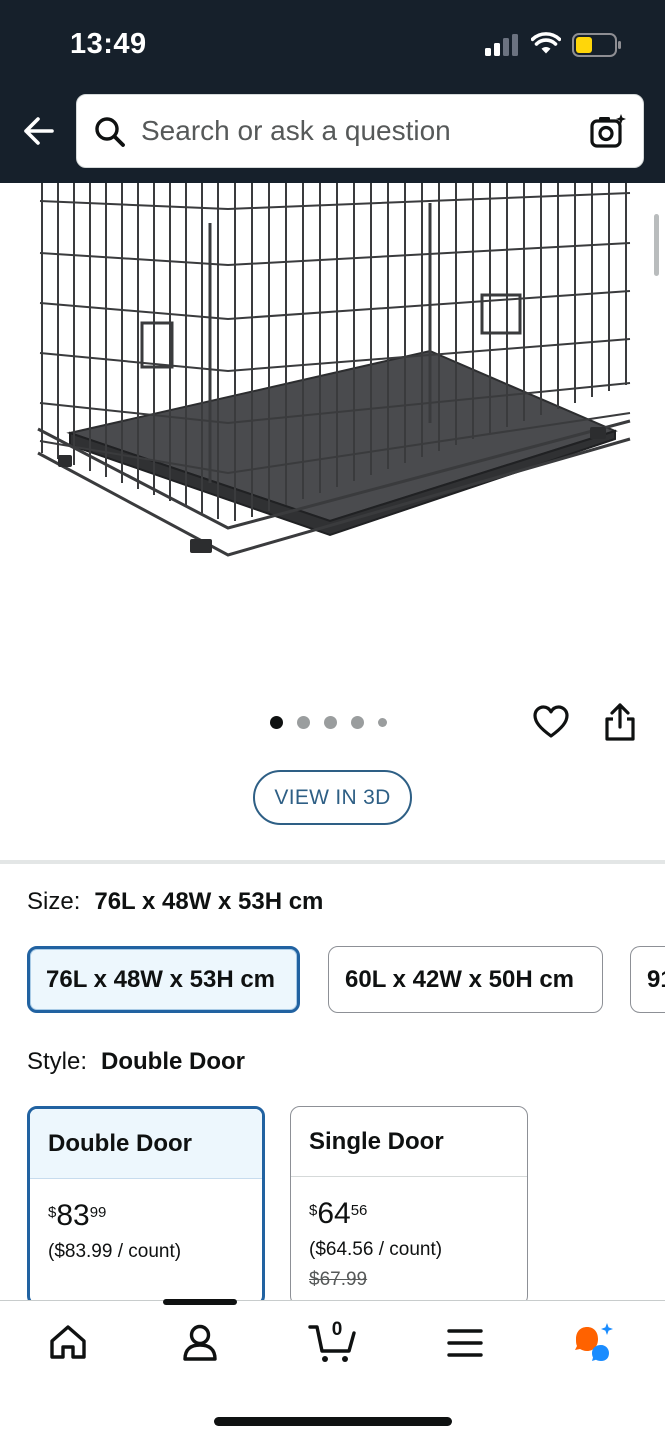 The height and width of the screenshot is (1440, 665). I want to click on search-placeholder: Search or ask a question, so click(296, 130).